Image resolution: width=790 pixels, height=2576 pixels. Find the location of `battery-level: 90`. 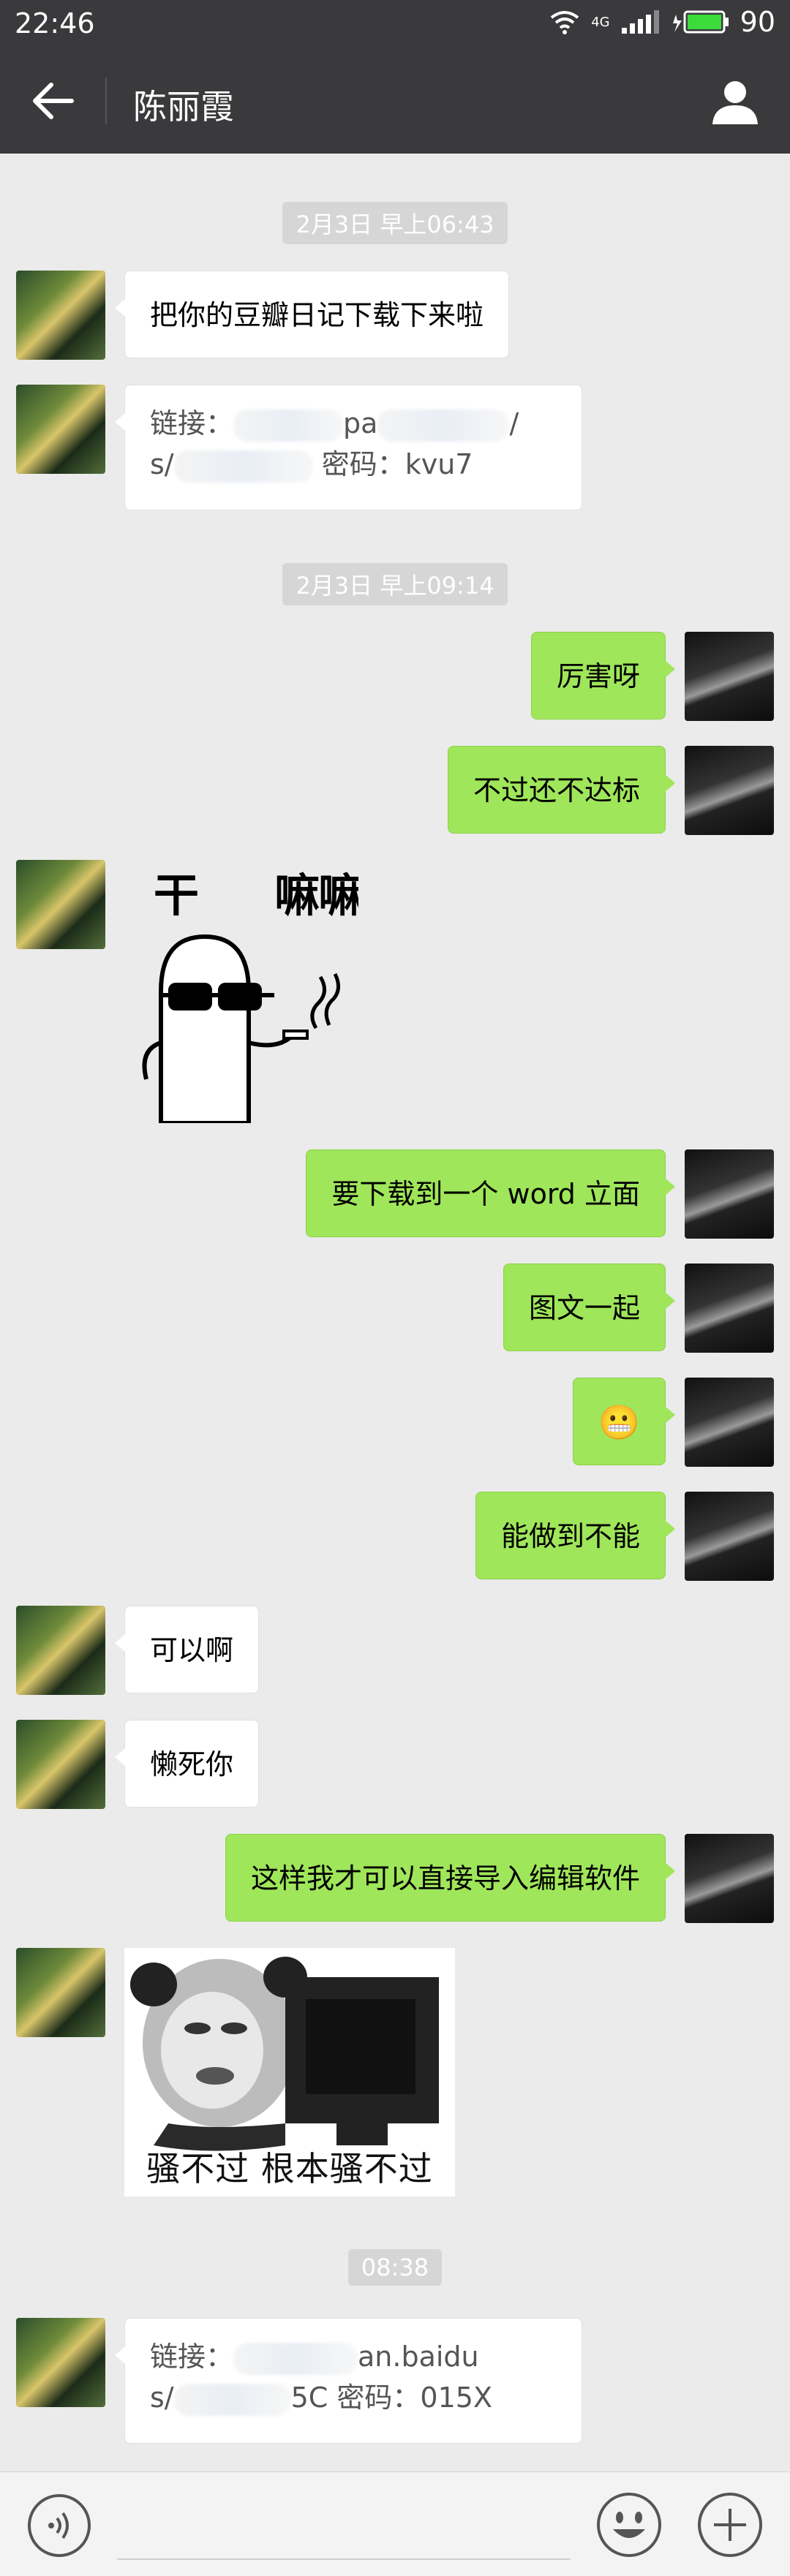

battery-level: 90 is located at coordinates (757, 22).